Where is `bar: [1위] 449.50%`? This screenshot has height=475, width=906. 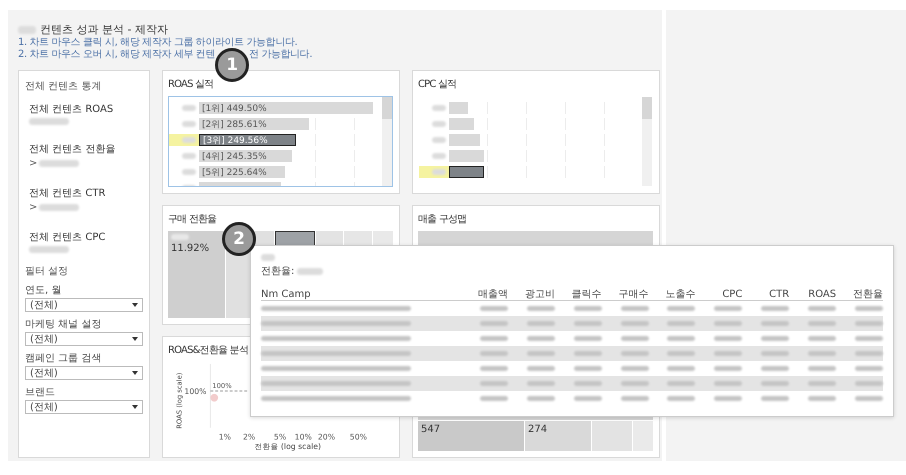
bar: [1위] 449.50% is located at coordinates (286, 108).